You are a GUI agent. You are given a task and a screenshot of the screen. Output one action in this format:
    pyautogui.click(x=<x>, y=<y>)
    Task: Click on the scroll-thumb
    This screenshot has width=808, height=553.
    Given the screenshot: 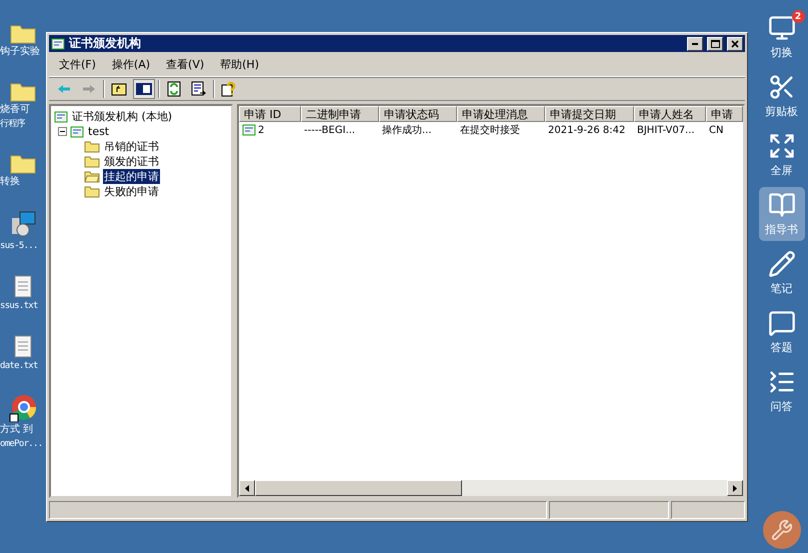 What is the action you would take?
    pyautogui.click(x=358, y=488)
    